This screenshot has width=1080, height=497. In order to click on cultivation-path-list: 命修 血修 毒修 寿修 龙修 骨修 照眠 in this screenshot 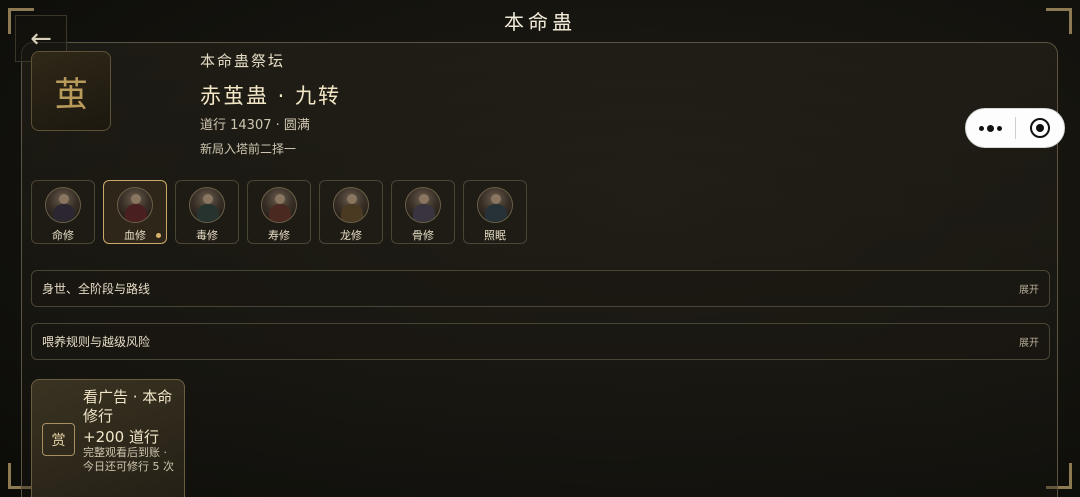, I will do `click(279, 212)`.